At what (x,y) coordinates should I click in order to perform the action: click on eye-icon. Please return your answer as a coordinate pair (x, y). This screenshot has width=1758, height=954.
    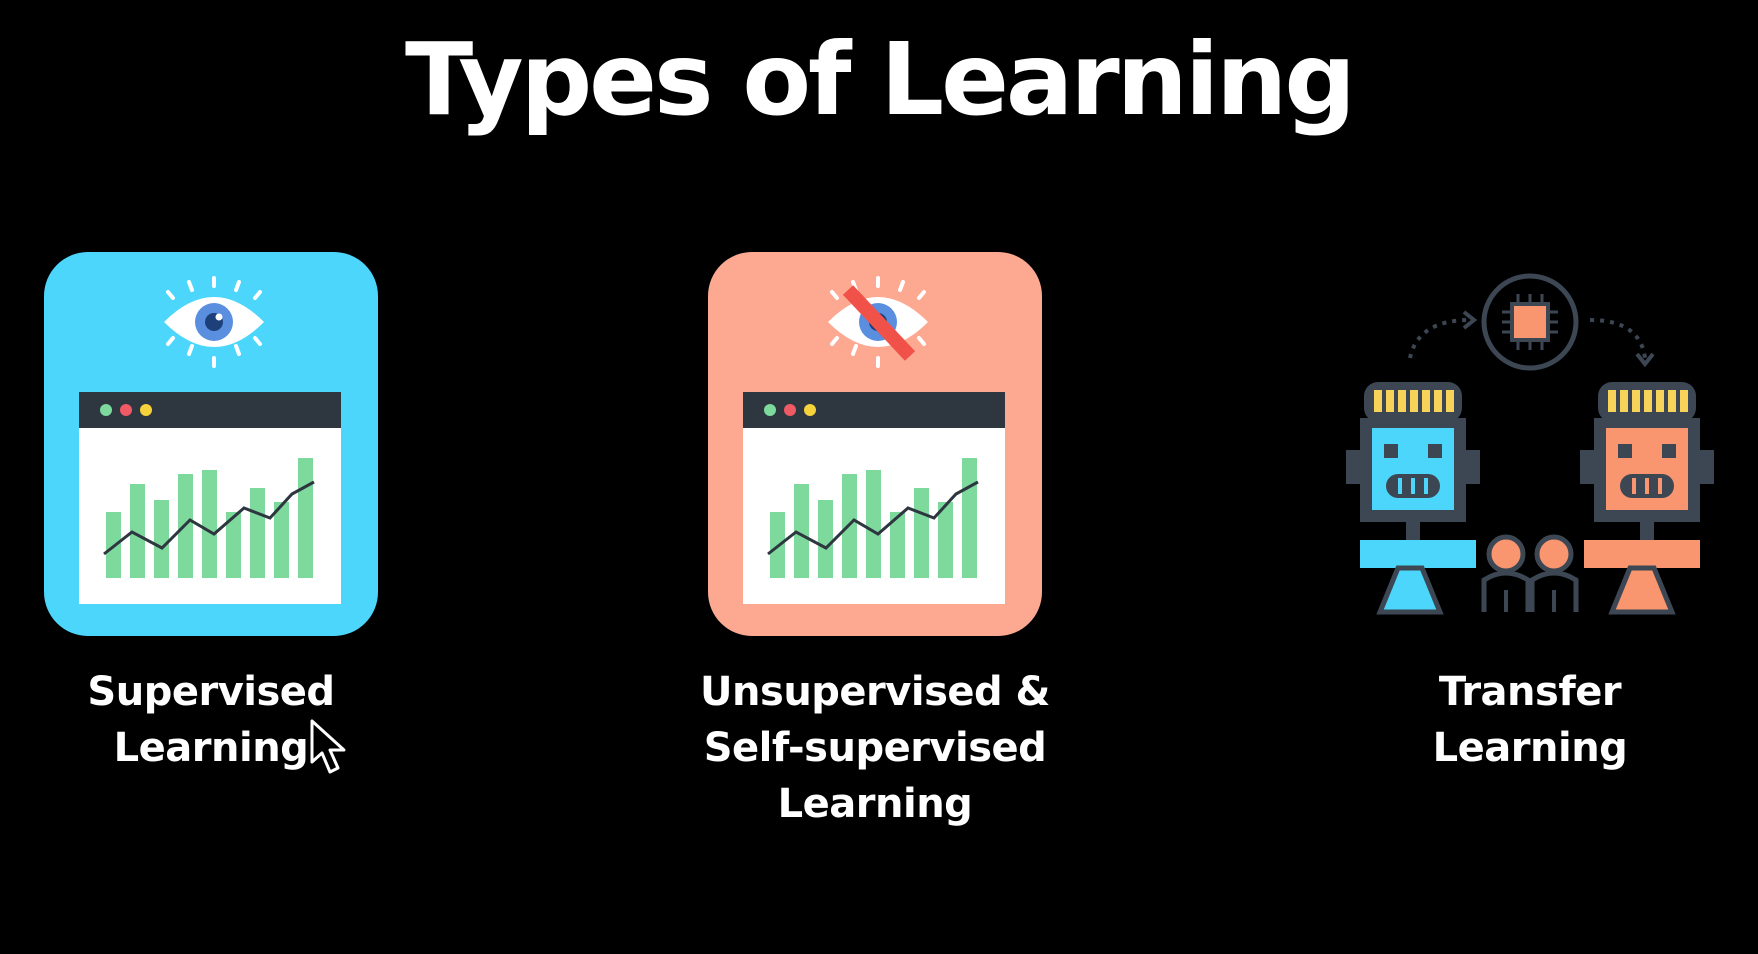
    Looking at the image, I should click on (214, 322).